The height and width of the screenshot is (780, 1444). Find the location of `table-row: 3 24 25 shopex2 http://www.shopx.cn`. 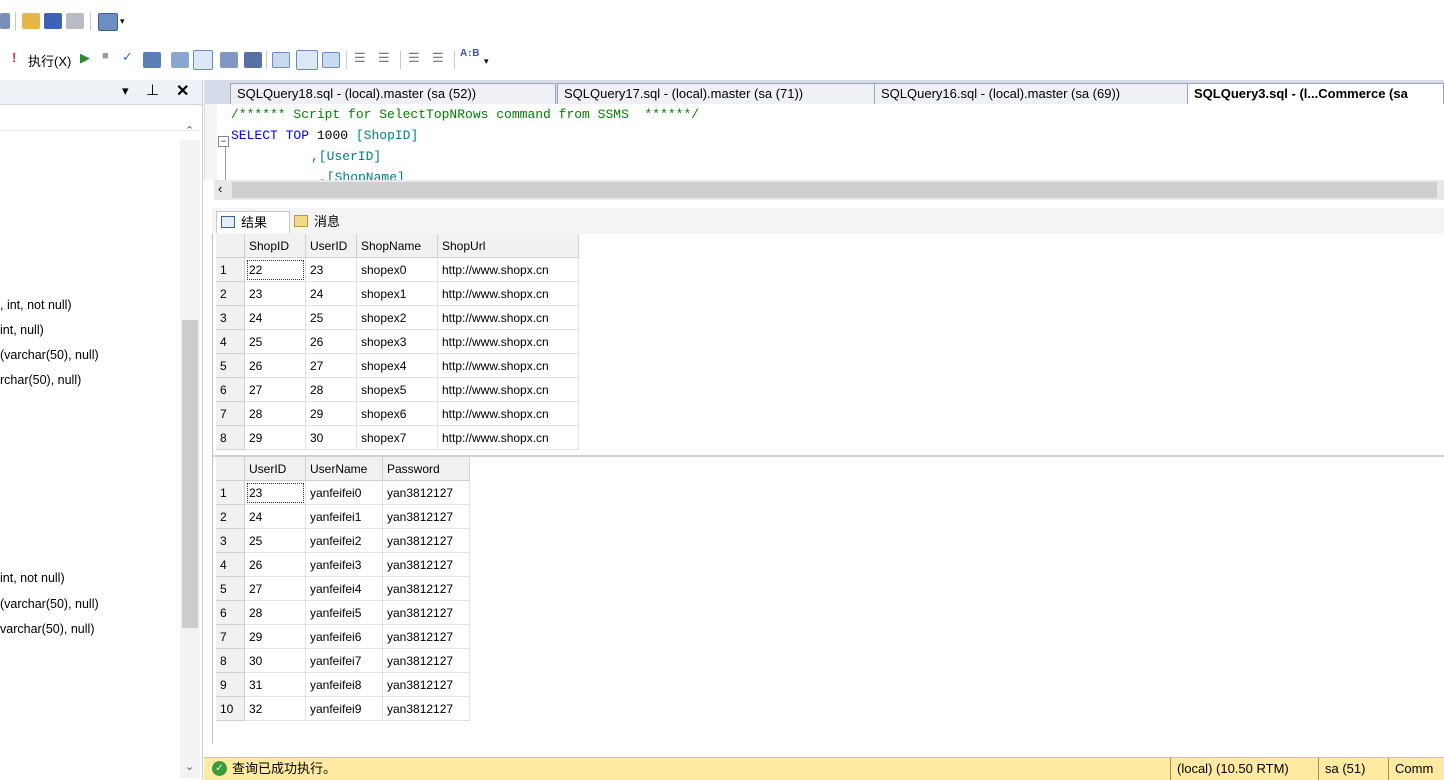

table-row: 3 24 25 shopex2 http://www.shopx.cn is located at coordinates (397, 317).